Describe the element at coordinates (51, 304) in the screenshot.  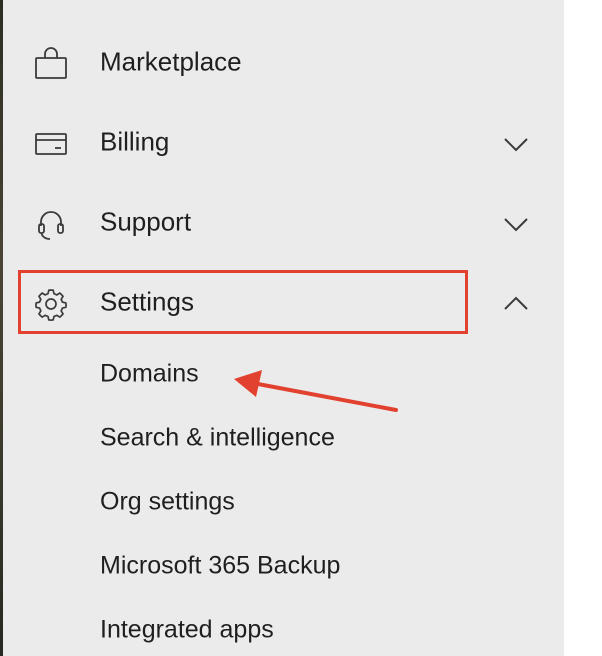
I see `gear-icon` at that location.